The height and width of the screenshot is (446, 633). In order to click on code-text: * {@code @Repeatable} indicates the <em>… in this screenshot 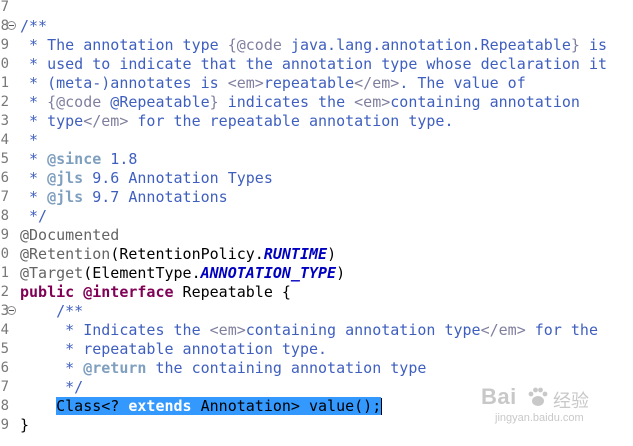, I will do `click(300, 102)`.